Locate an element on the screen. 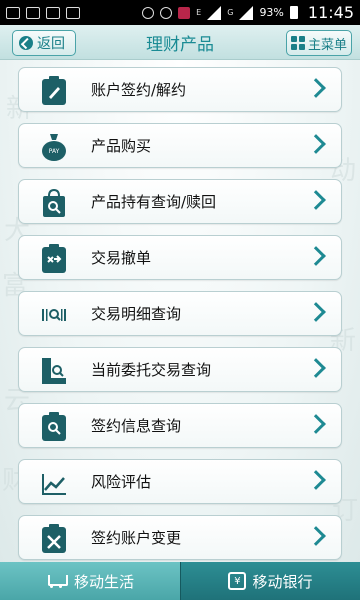 The width and height of the screenshot is (360, 600). menu-item-current-order: 当前委托交易查询 is located at coordinates (180, 369).